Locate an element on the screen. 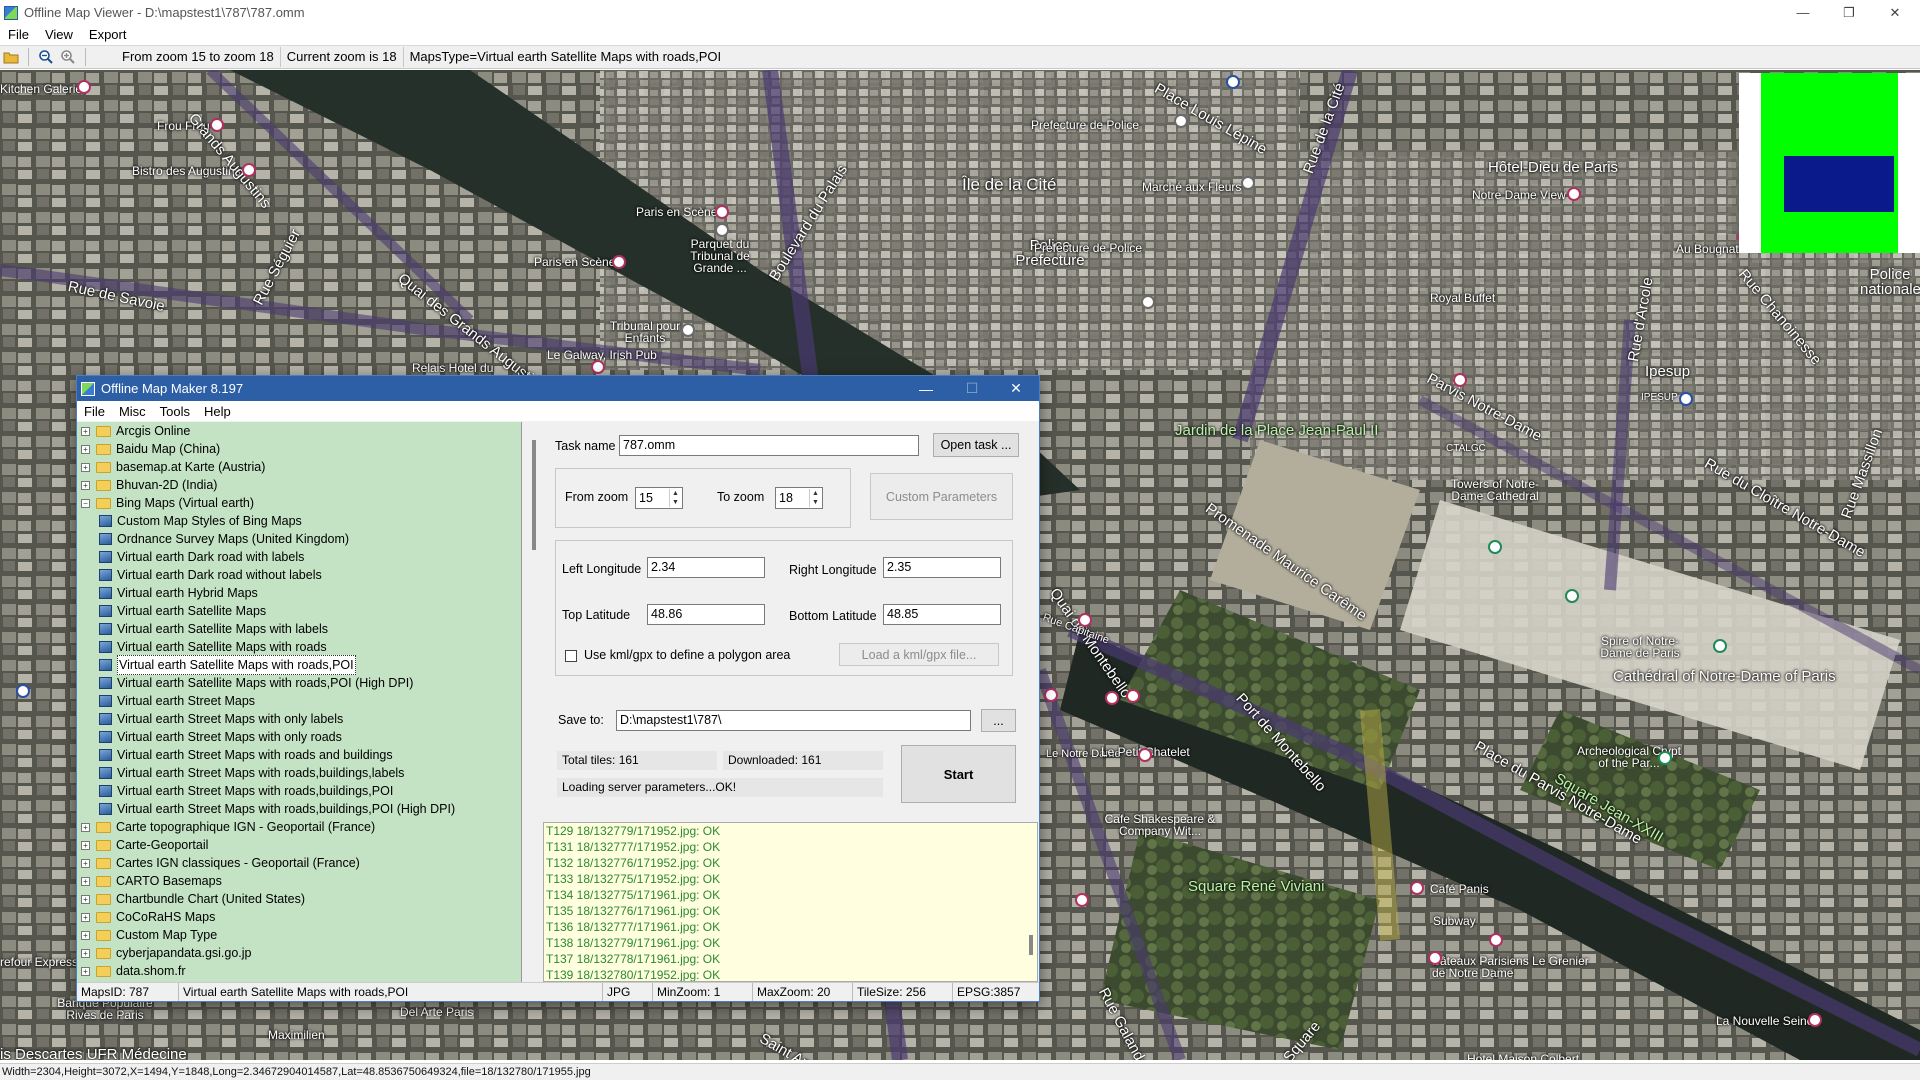 The width and height of the screenshot is (1920, 1080). left-longitude-input: 2.34 is located at coordinates (706, 567).